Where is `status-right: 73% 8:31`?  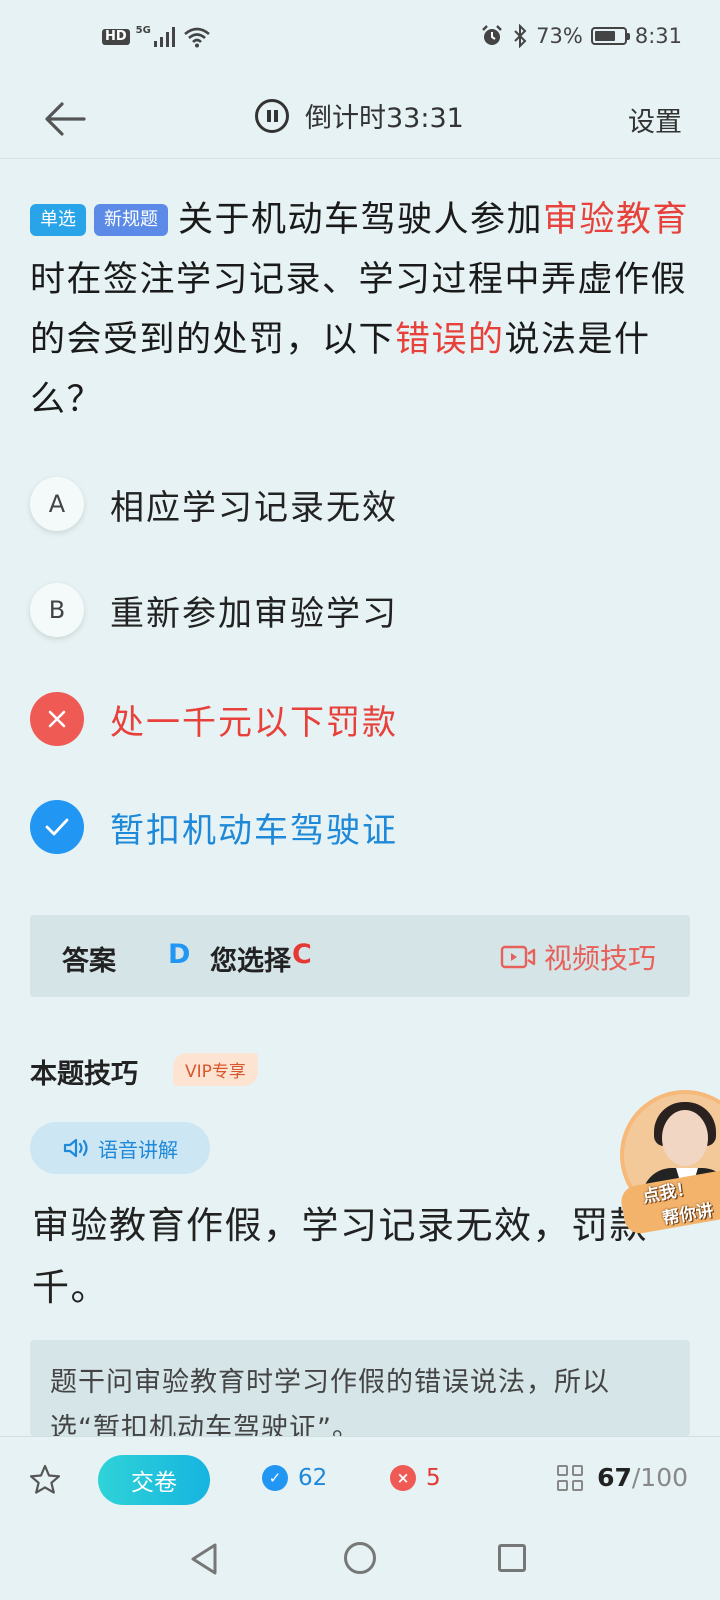 status-right: 73% 8:31 is located at coordinates (581, 36).